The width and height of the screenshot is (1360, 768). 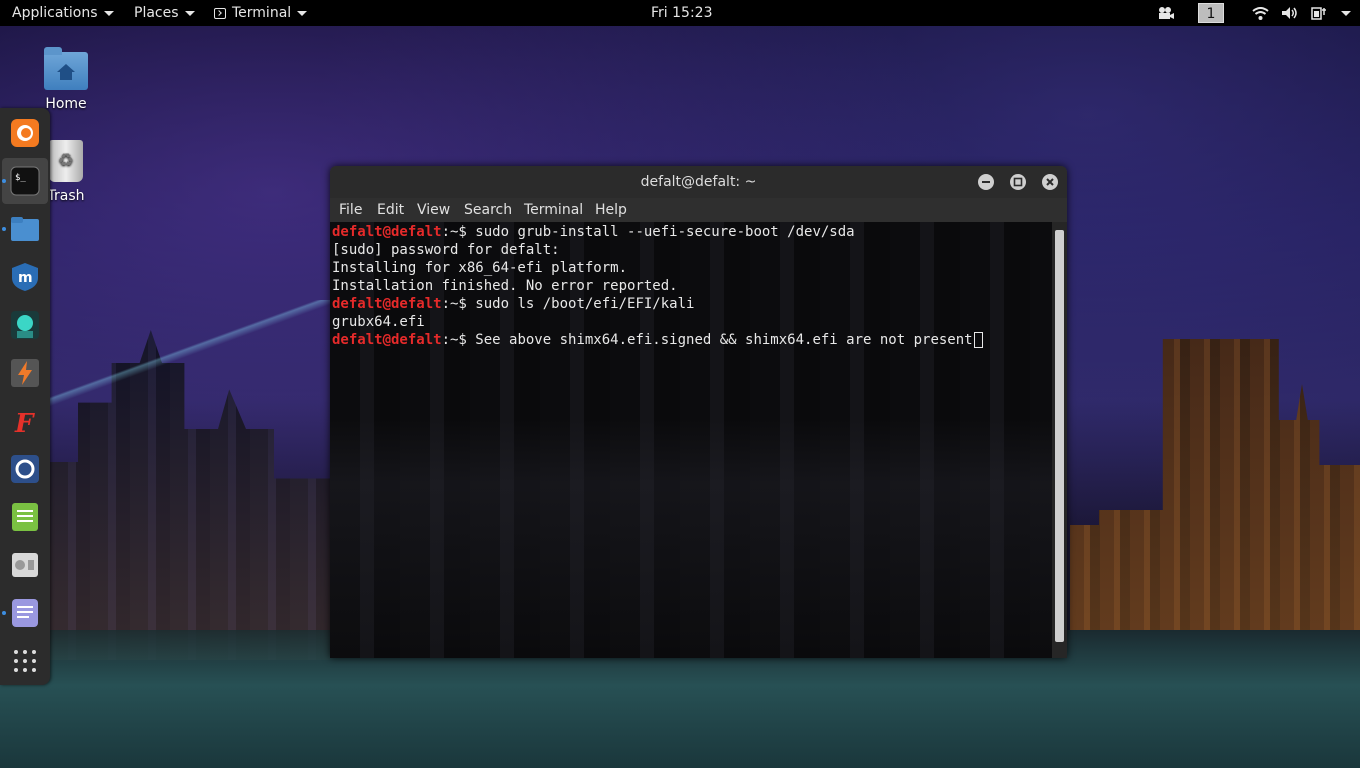 What do you see at coordinates (1260, 13) in the screenshot?
I see `wifi-icon` at bounding box center [1260, 13].